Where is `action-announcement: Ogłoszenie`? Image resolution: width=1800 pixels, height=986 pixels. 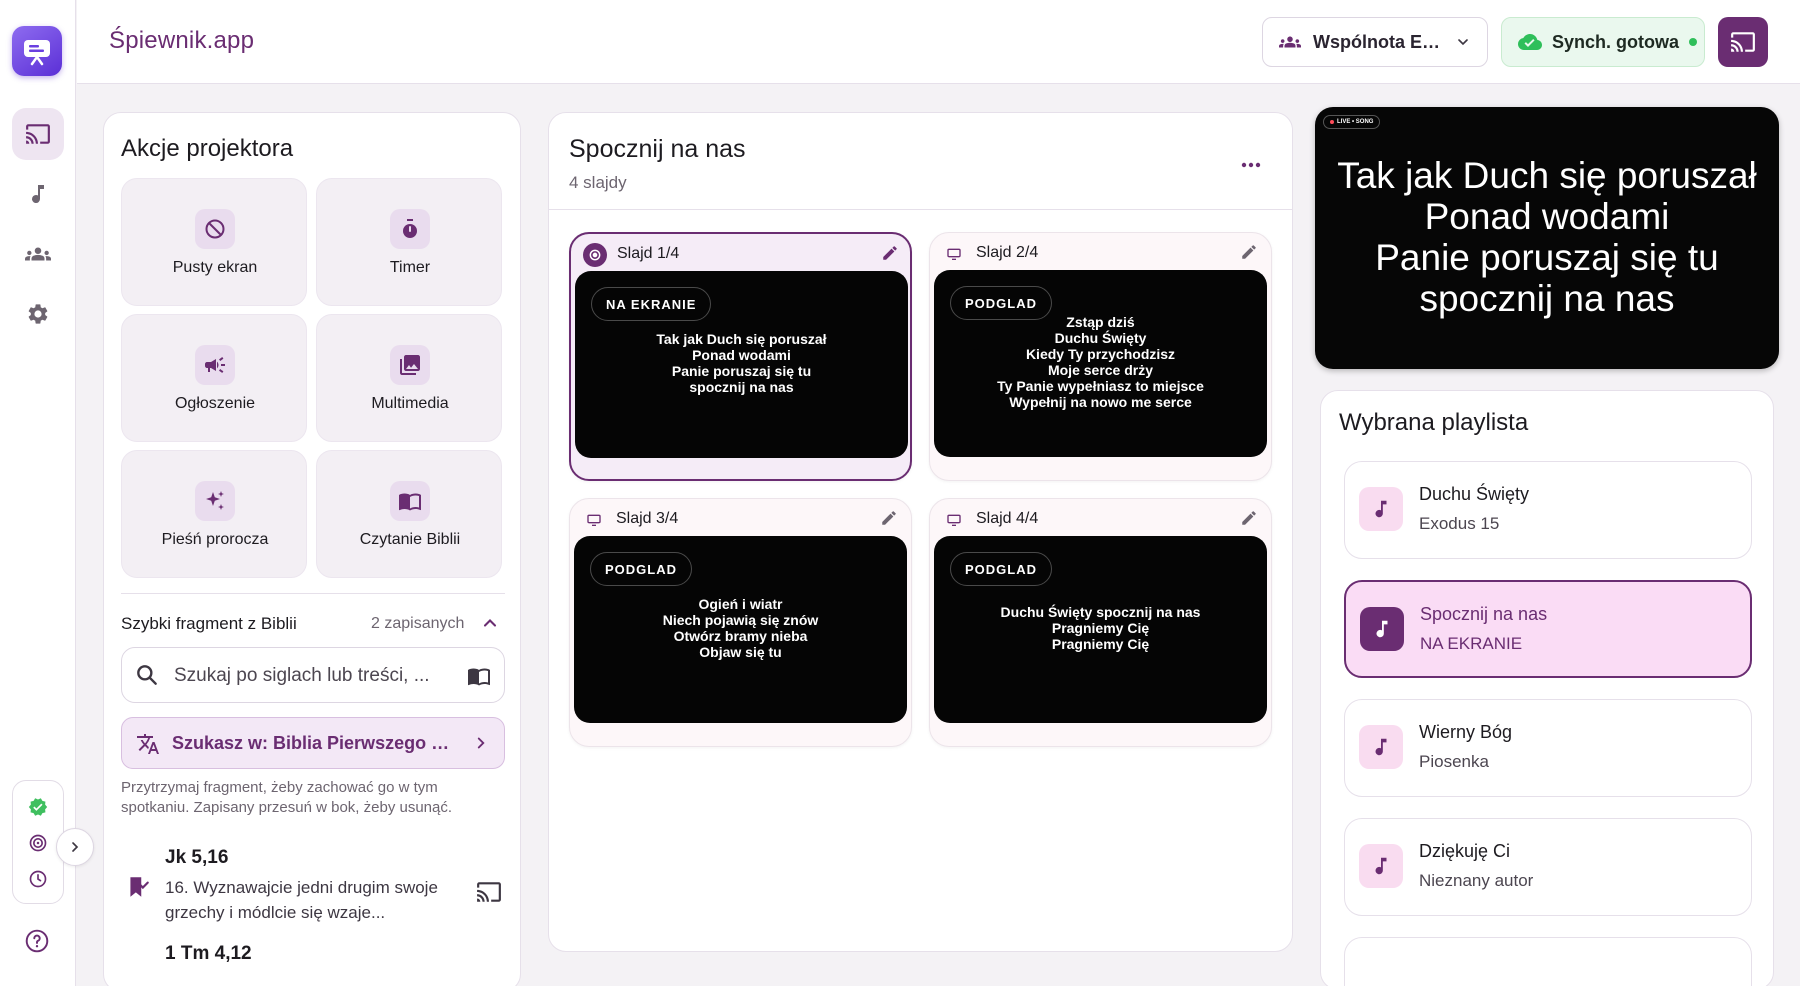
action-announcement: Ogłoszenie is located at coordinates (214, 378).